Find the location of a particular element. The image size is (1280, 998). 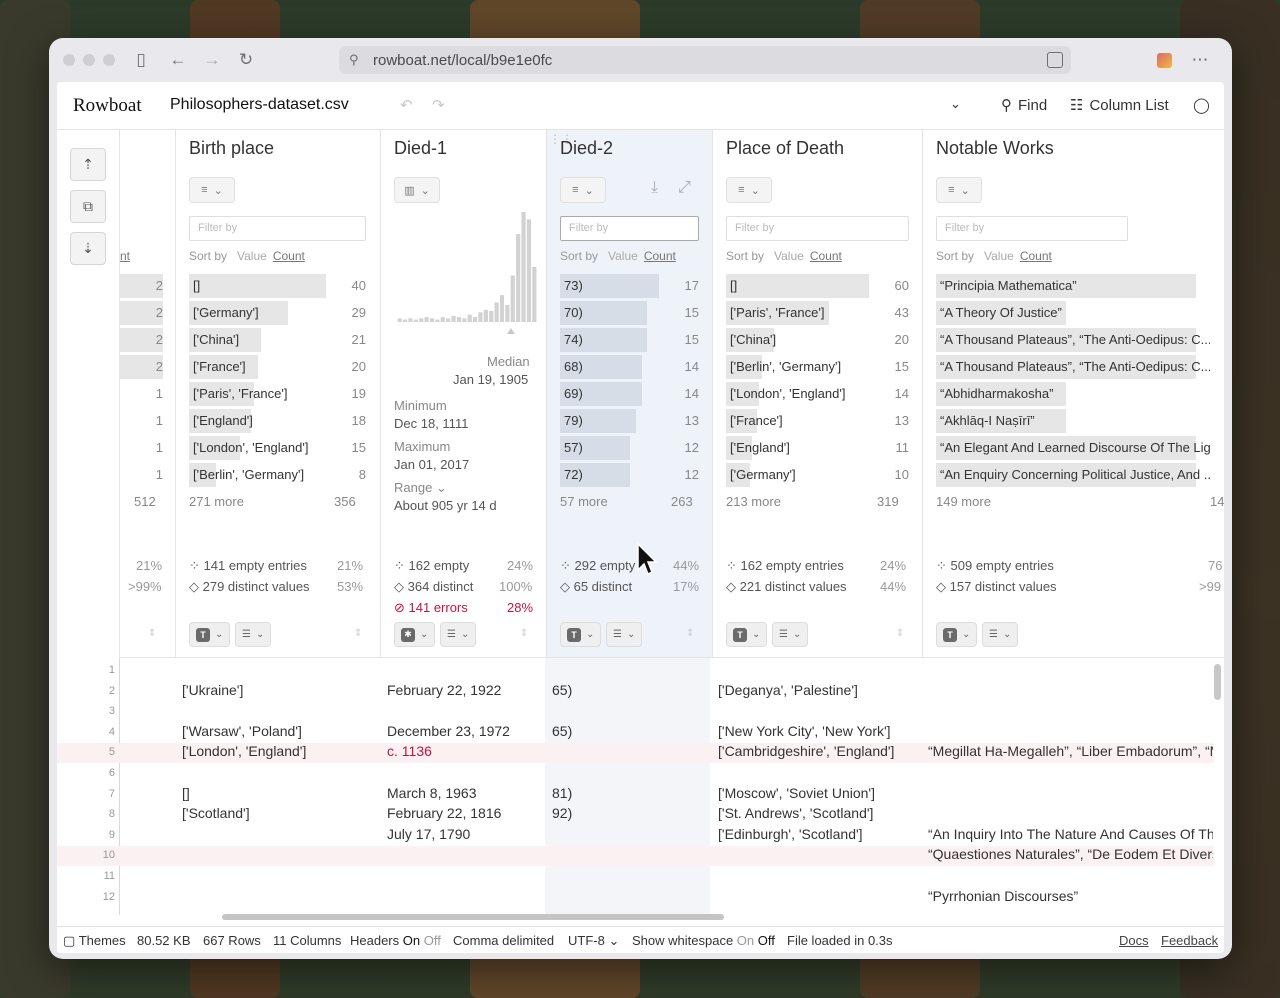

row-number: 6 is located at coordinates (86, 773).